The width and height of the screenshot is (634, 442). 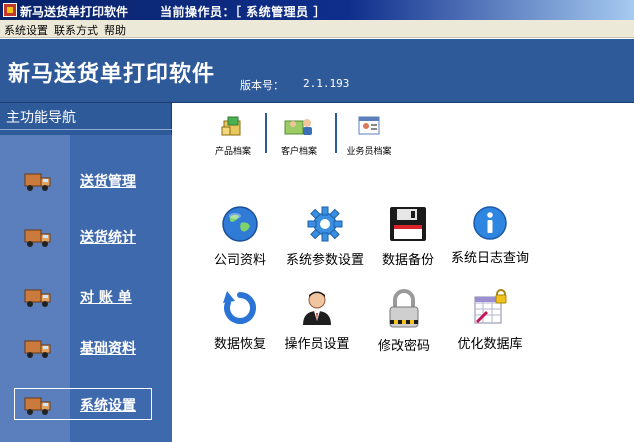 What do you see at coordinates (404, 308) in the screenshot?
I see `padlock-icon` at bounding box center [404, 308].